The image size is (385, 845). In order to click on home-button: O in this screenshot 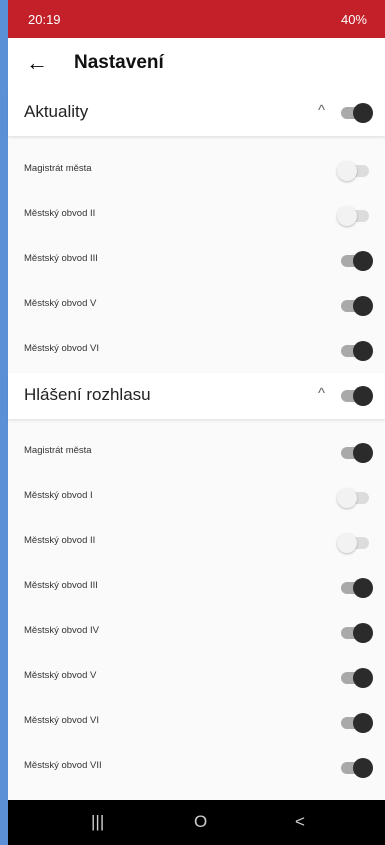, I will do `click(200, 822)`.